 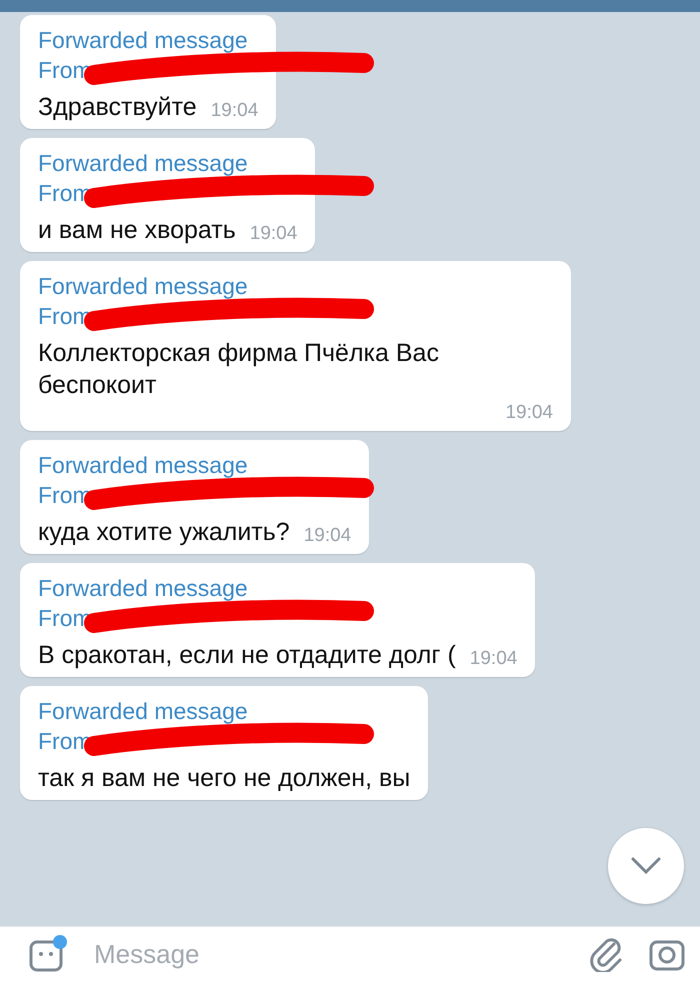 I want to click on sticker-icon, so click(x=48, y=954).